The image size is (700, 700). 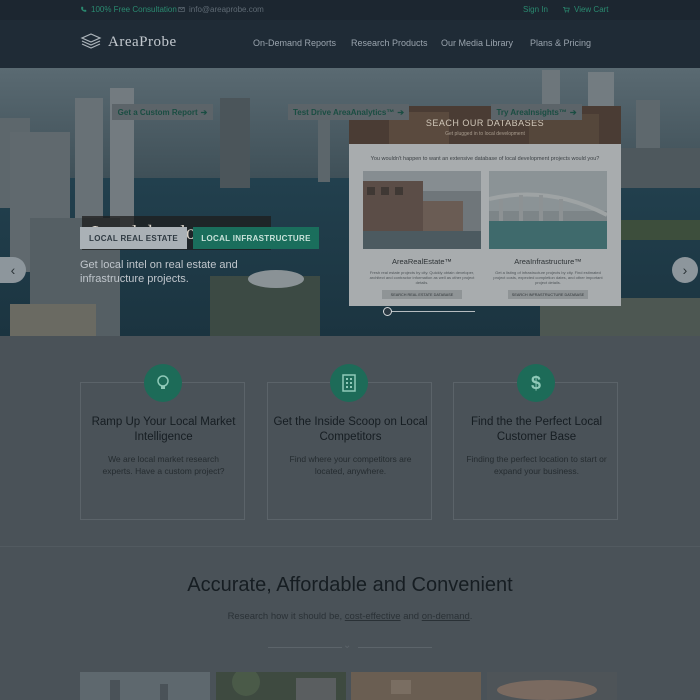 I want to click on try-insights-label: Try AreaInsights™, so click(x=531, y=112).